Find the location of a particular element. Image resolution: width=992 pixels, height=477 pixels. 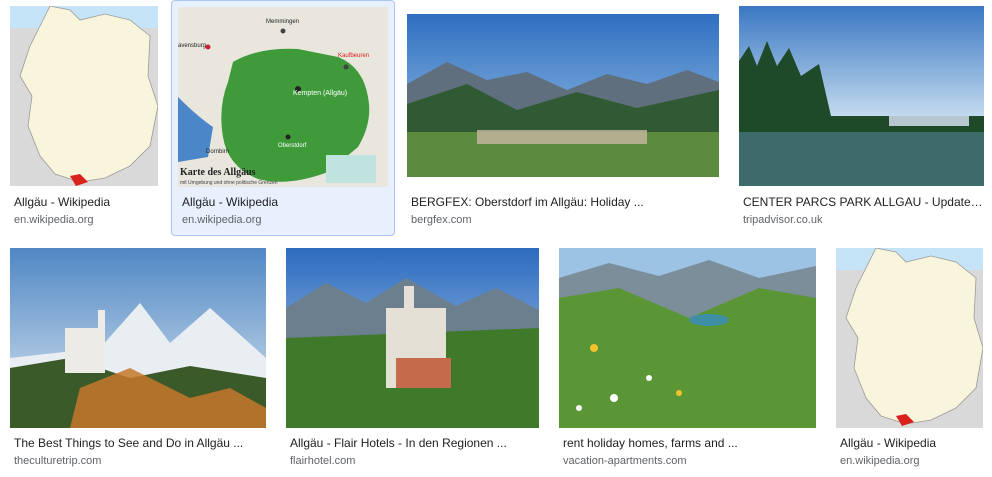

map-label-kempten: Kempten (Allgäu) is located at coordinates (320, 93).